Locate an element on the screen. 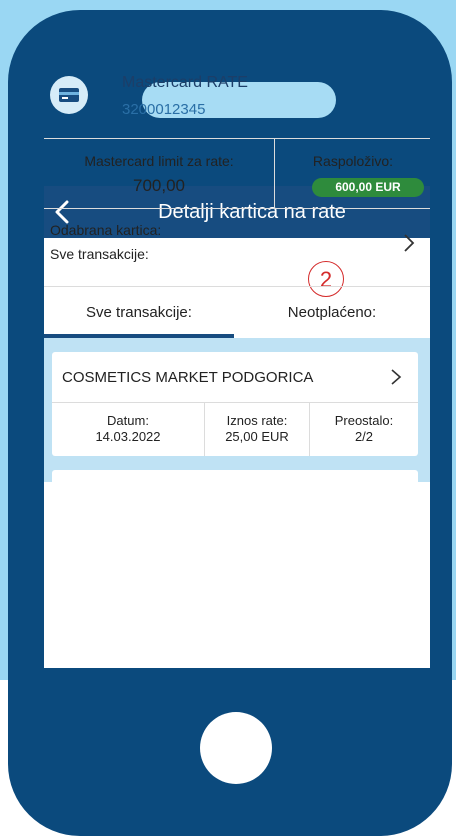 The height and width of the screenshot is (838, 456). back-chevron-icon is located at coordinates (63, 212).